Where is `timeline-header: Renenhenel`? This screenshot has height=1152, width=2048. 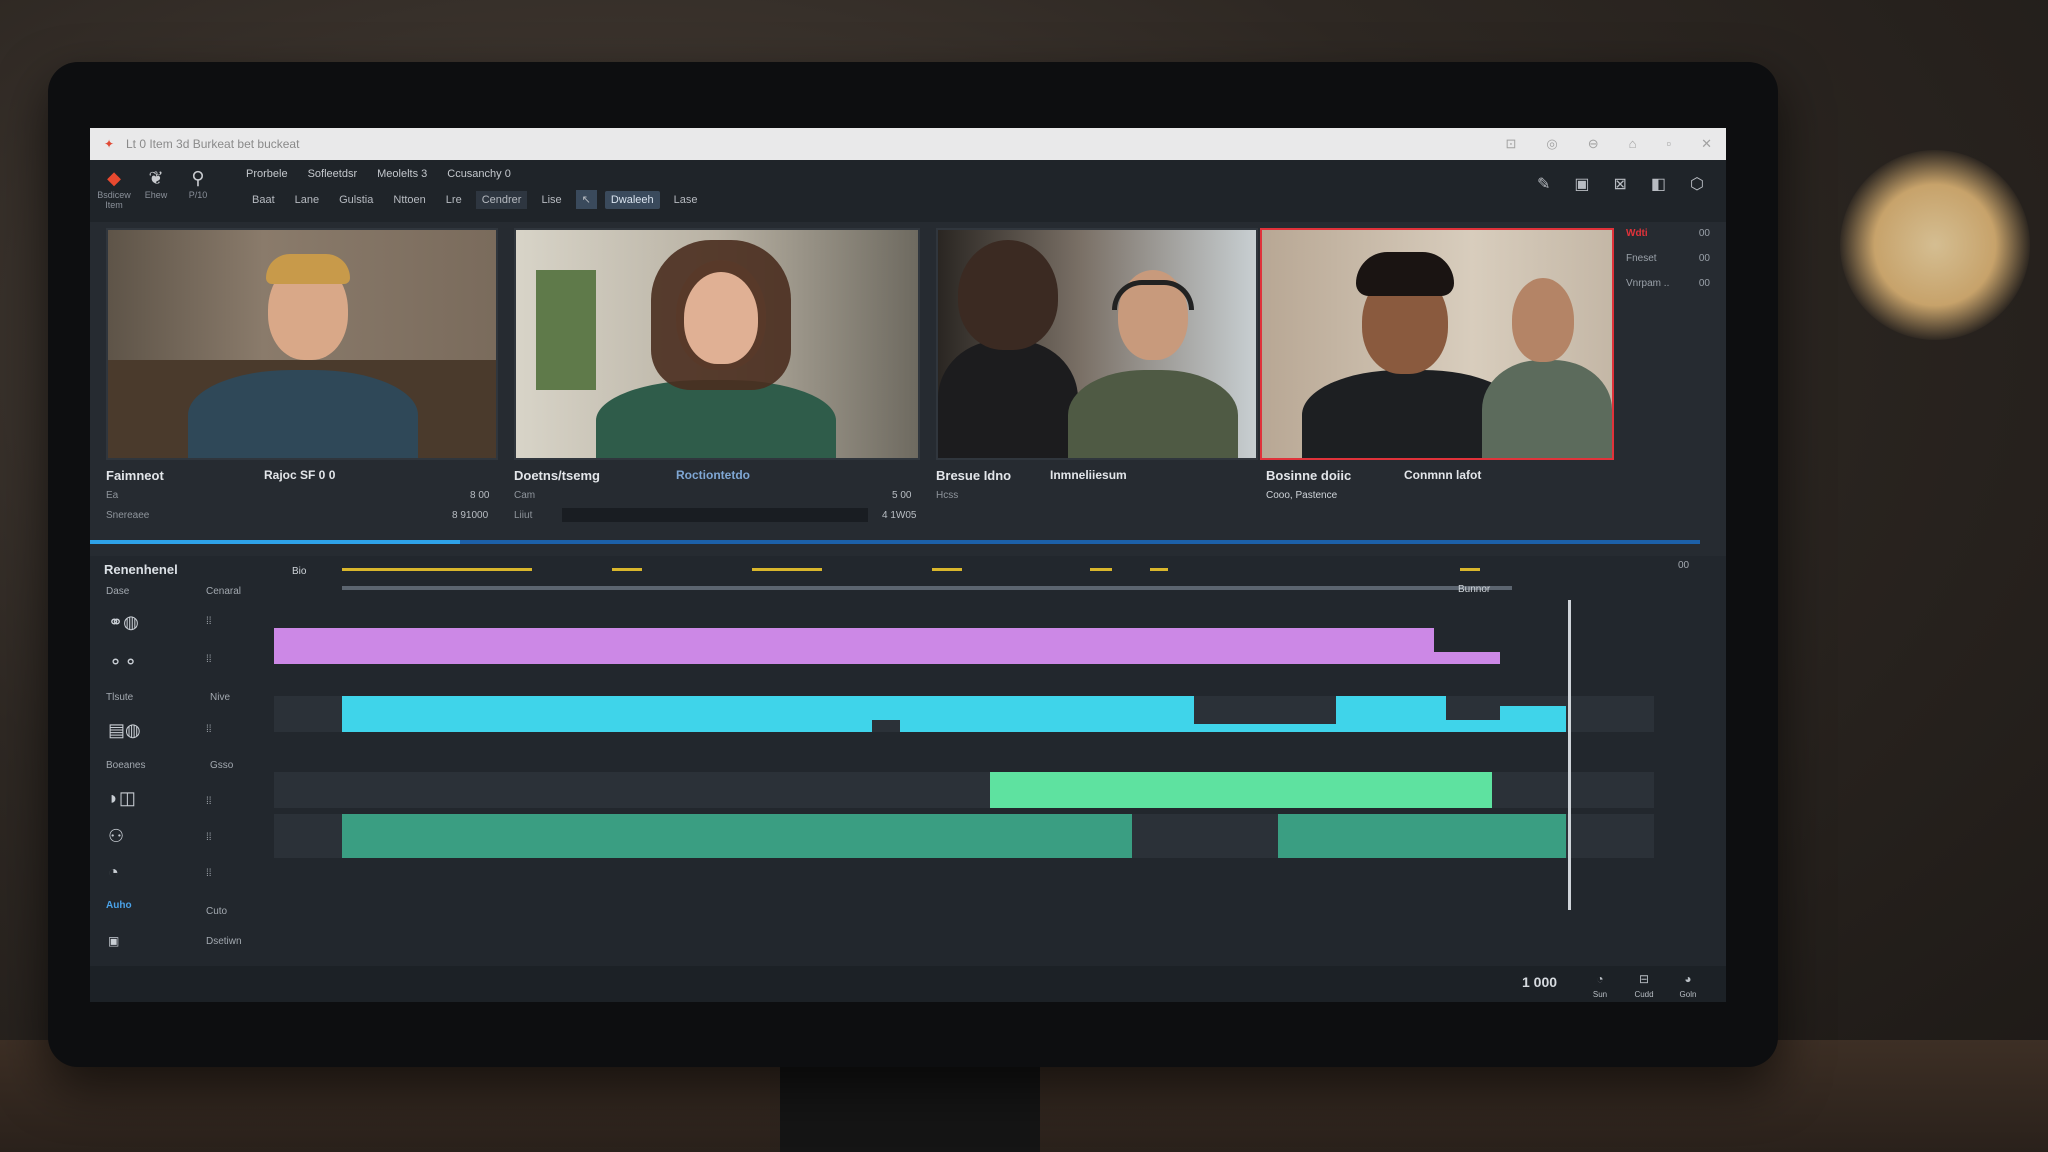 timeline-header: Renenhenel is located at coordinates (141, 569).